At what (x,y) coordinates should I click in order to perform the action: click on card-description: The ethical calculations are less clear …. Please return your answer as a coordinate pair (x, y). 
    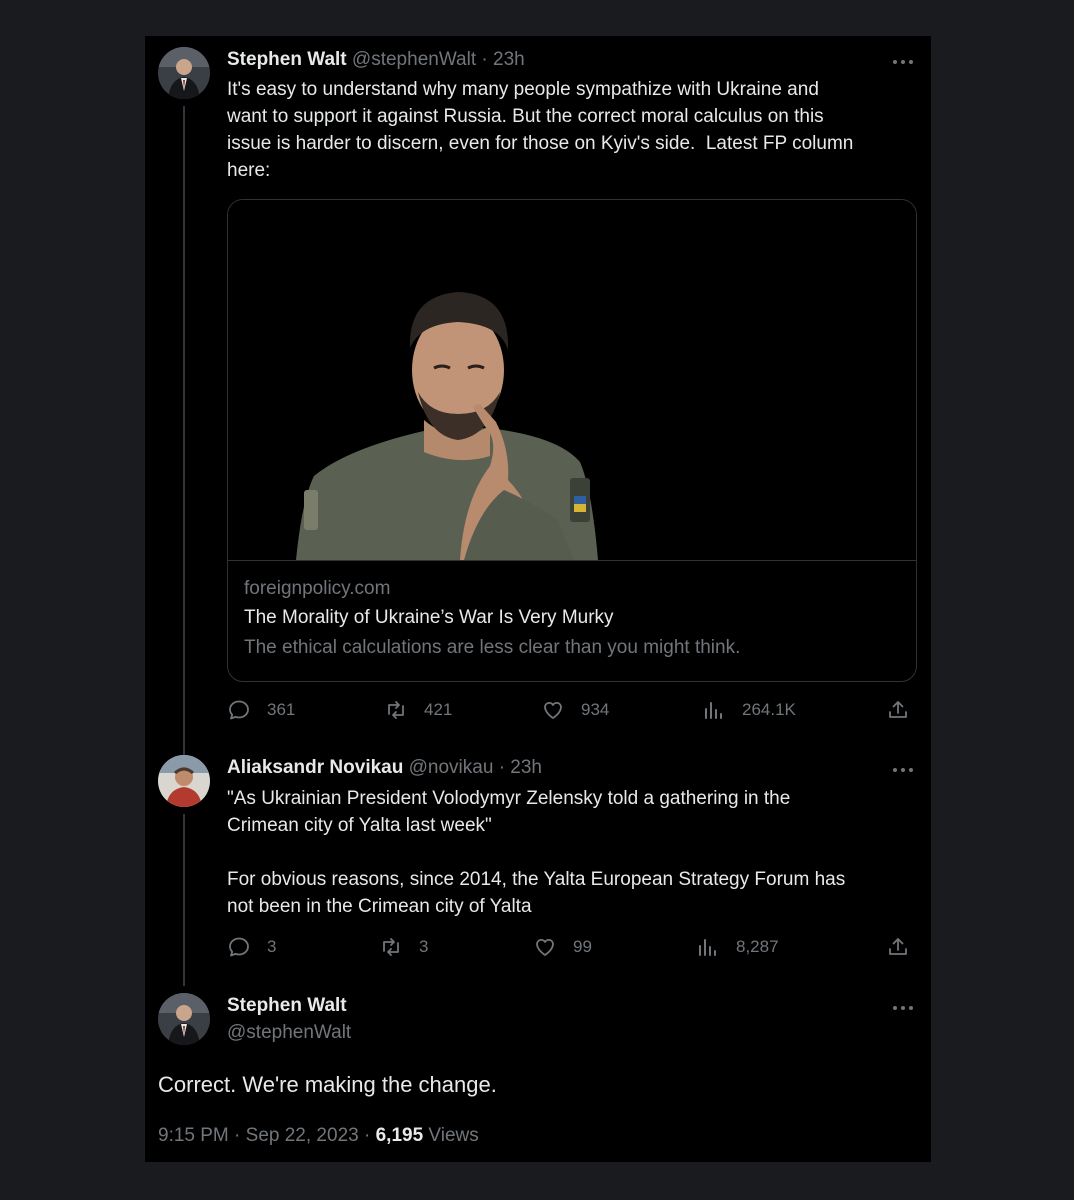
    Looking at the image, I should click on (492, 647).